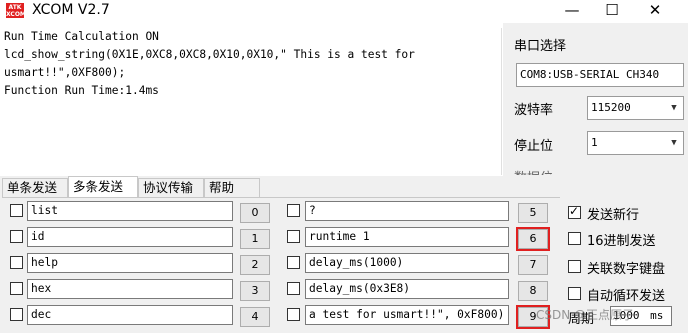 Image resolution: width=688 pixels, height=333 pixels. Describe the element at coordinates (574, 211) in the screenshot. I see `send-newline-checkbox` at that location.